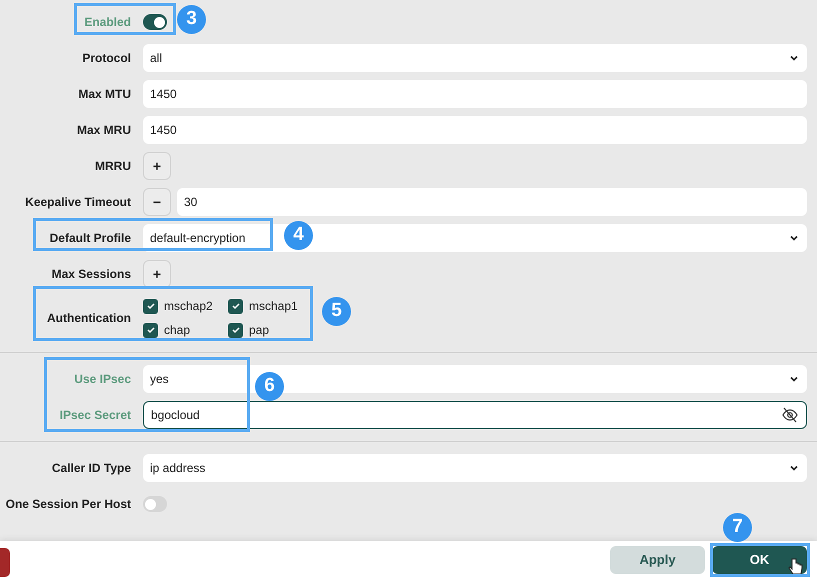 This screenshot has width=817, height=579. Describe the element at coordinates (157, 202) in the screenshot. I see `stepper-button: −` at that location.